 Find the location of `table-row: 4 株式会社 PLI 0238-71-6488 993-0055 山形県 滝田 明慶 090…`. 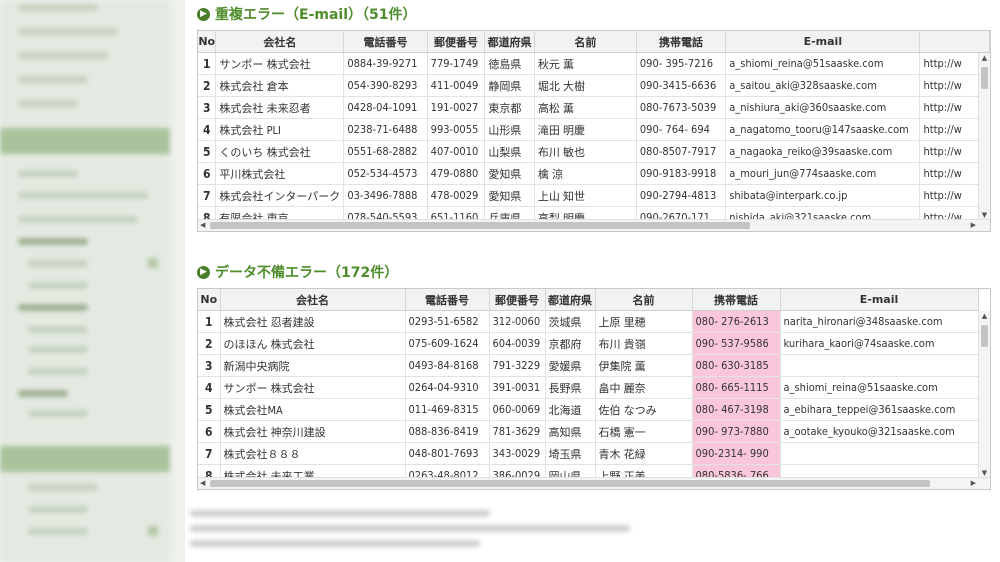

table-row: 4 株式会社 PLI 0238-71-6488 993-0055 山形県 滝田 明慶 090… is located at coordinates (594, 129).